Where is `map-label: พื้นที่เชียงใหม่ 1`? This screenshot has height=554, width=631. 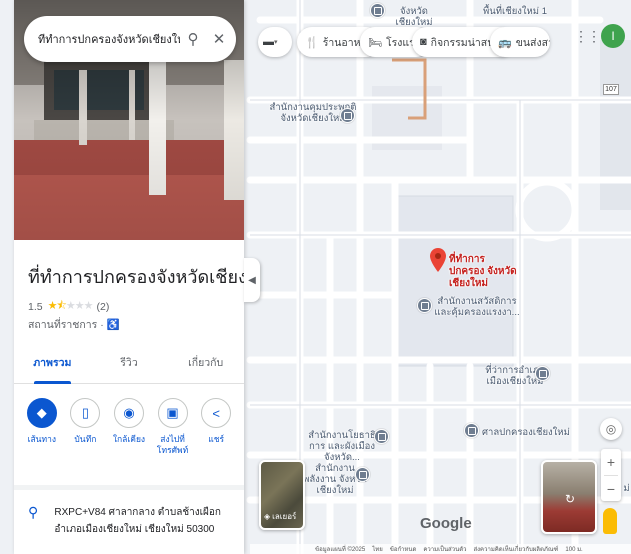 map-label: พื้นที่เชียงใหม่ 1 is located at coordinates (515, 11).